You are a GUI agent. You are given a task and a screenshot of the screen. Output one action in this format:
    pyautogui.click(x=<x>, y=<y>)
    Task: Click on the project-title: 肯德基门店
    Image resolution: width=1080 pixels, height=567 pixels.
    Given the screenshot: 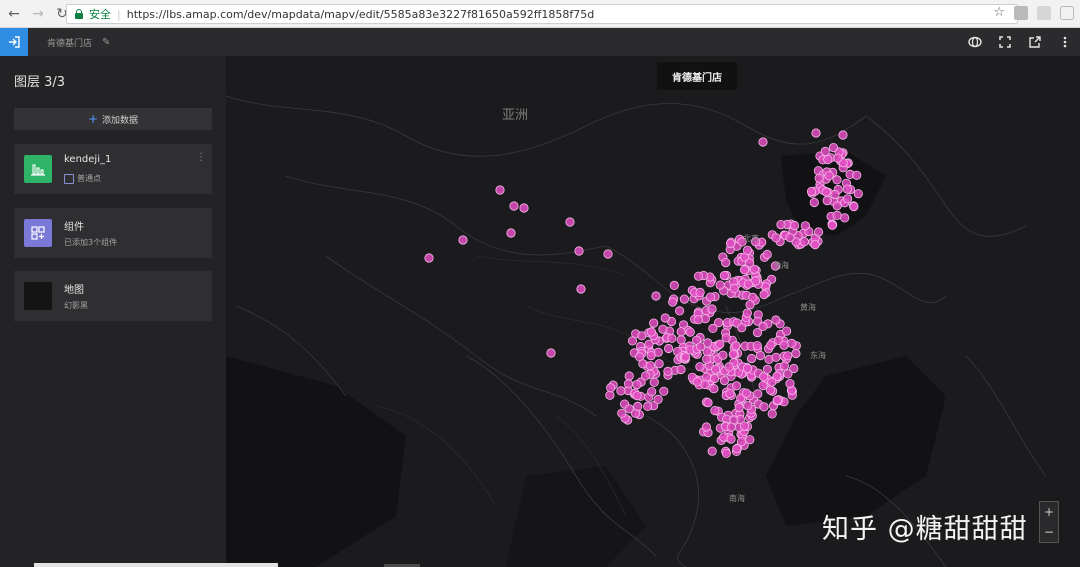 What is the action you would take?
    pyautogui.click(x=69, y=42)
    